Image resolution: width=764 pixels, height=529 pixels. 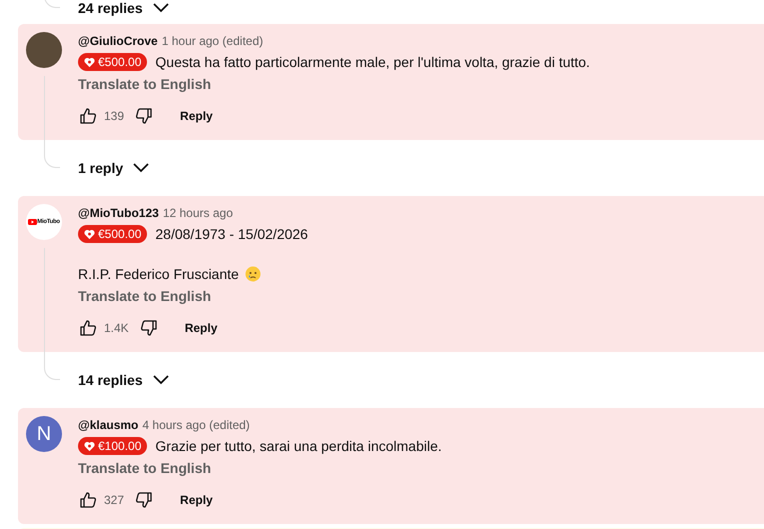 I want to click on avatar-photo, so click(x=44, y=50).